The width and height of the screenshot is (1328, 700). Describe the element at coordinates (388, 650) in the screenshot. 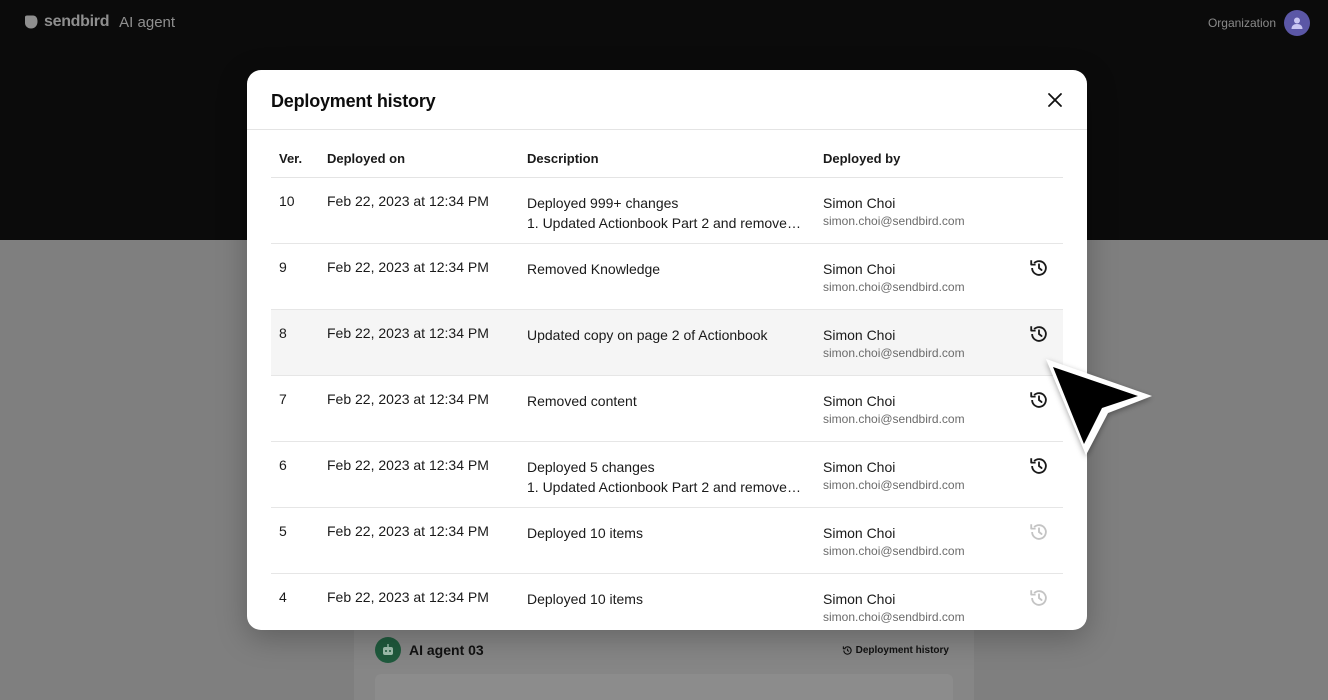

I see `robot-icon` at that location.